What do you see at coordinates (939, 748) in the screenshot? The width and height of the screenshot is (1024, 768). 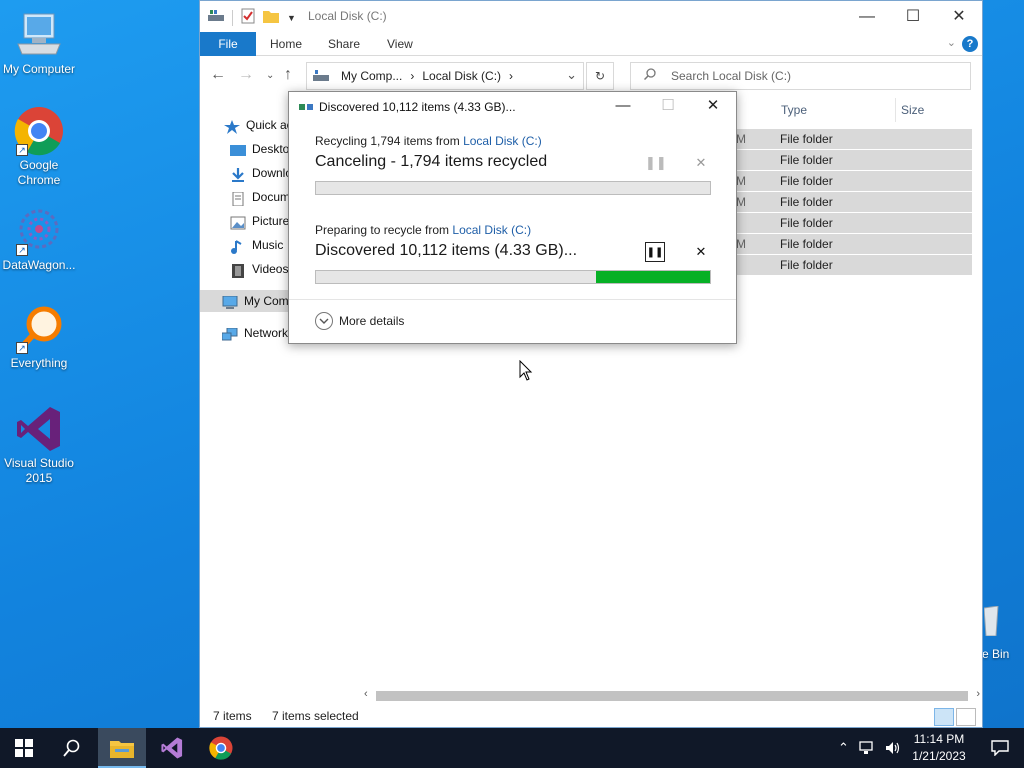 I see `system-clock: 11:14 PM 1/21/2023` at bounding box center [939, 748].